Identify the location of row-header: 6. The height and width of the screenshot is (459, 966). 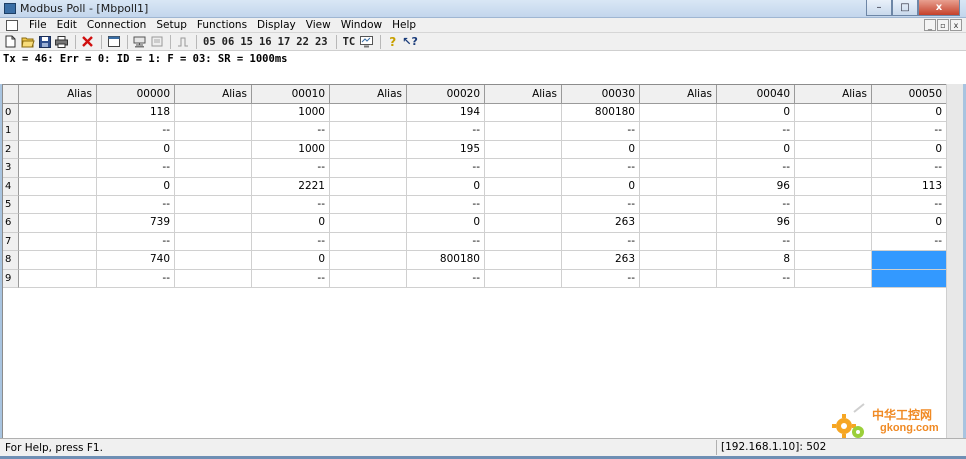
(11, 223).